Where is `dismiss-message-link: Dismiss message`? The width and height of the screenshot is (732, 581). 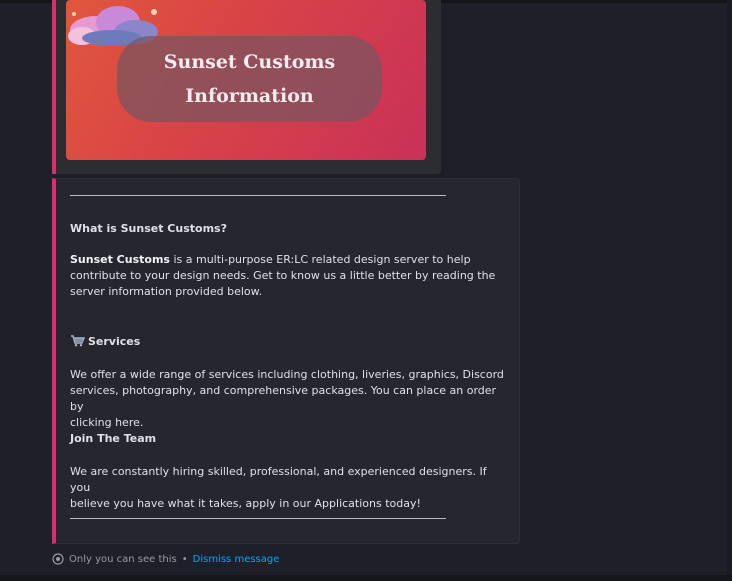 dismiss-message-link: Dismiss message is located at coordinates (236, 559).